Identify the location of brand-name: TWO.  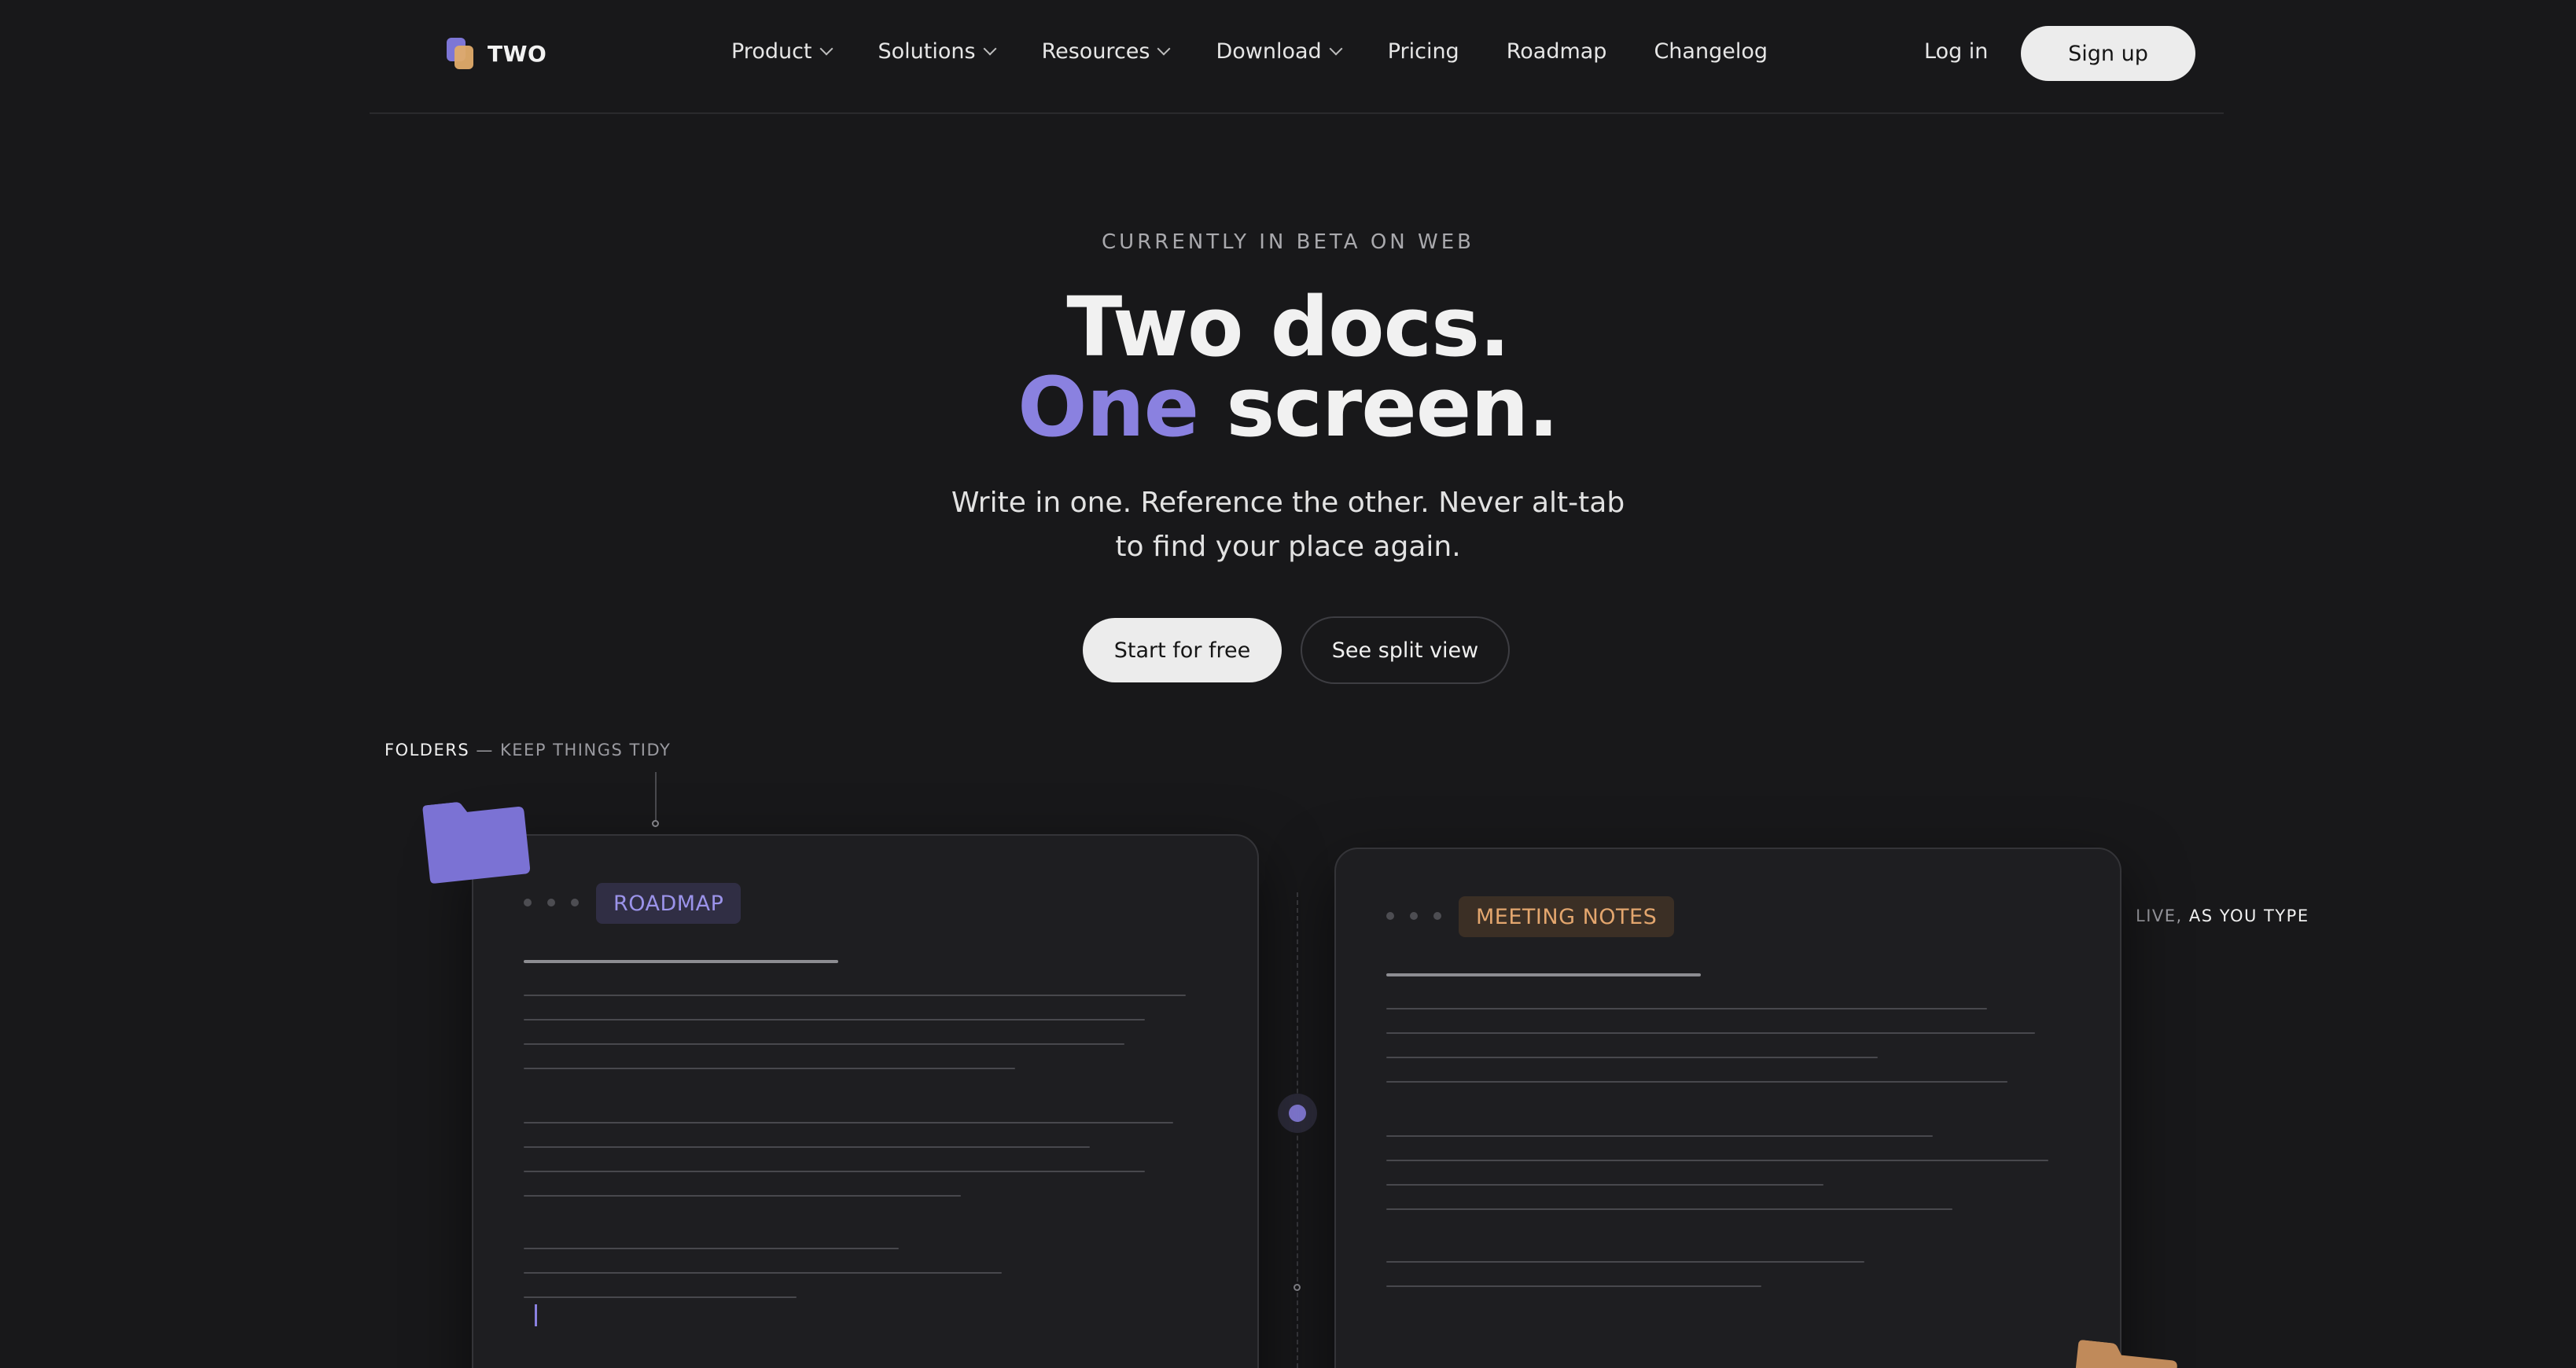
(517, 53).